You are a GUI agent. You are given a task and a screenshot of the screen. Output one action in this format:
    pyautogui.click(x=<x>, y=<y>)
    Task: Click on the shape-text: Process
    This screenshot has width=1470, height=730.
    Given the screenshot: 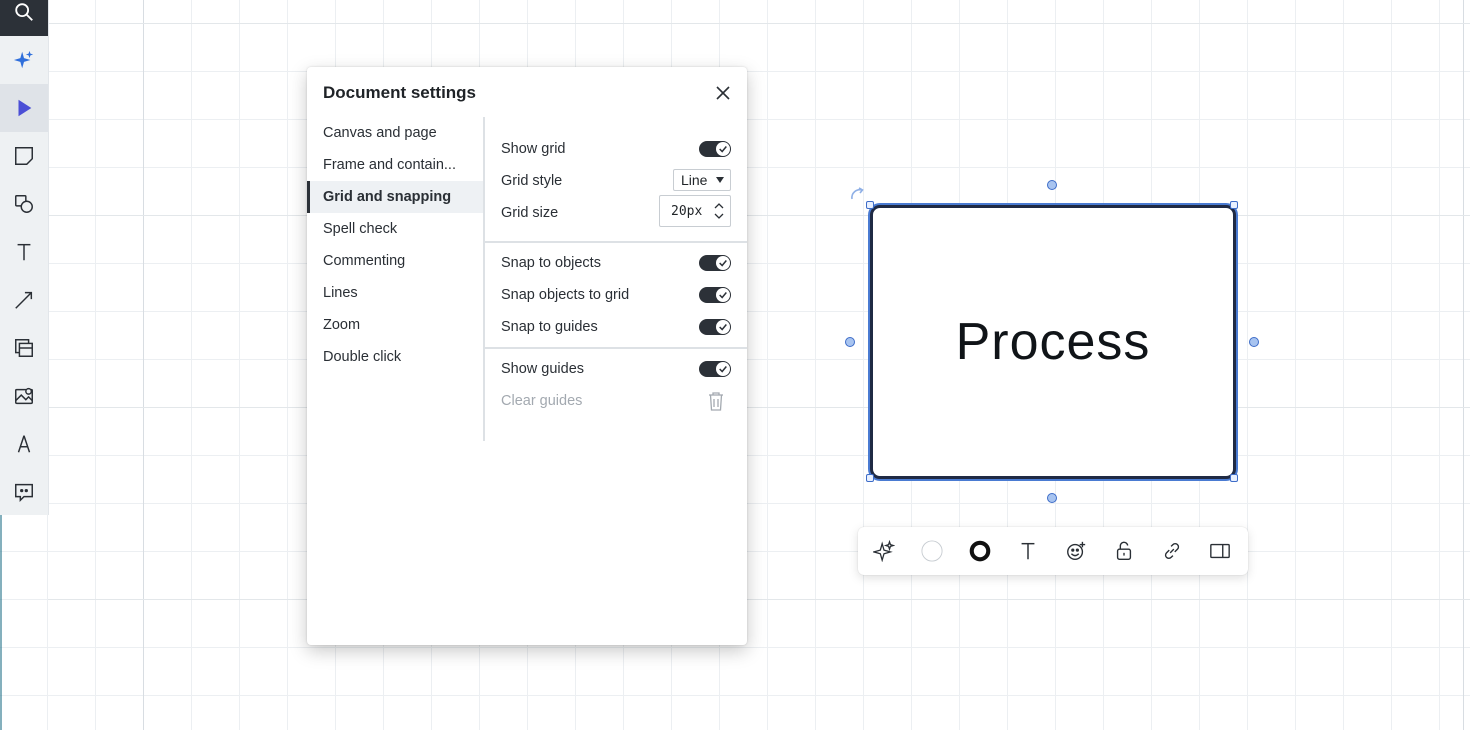 What is the action you would take?
    pyautogui.click(x=1053, y=342)
    